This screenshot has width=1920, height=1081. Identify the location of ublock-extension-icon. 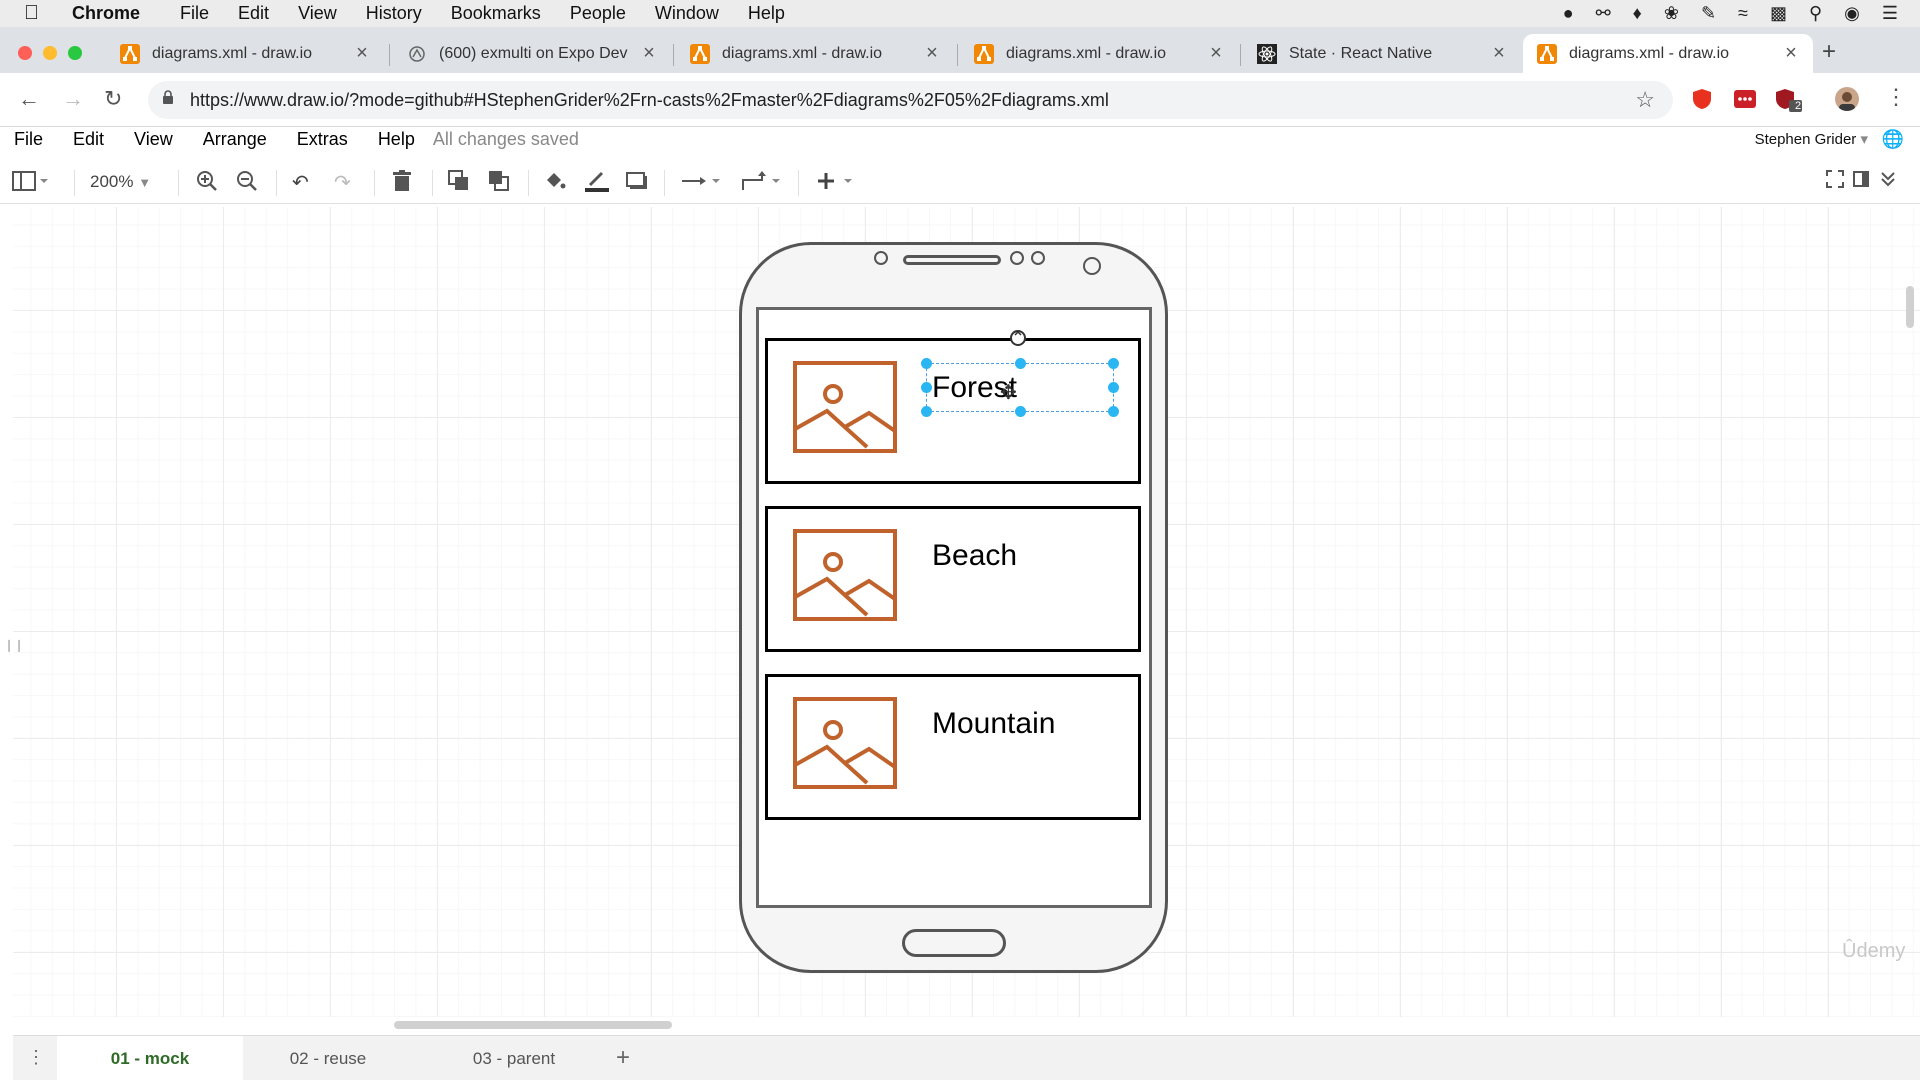
(1702, 99).